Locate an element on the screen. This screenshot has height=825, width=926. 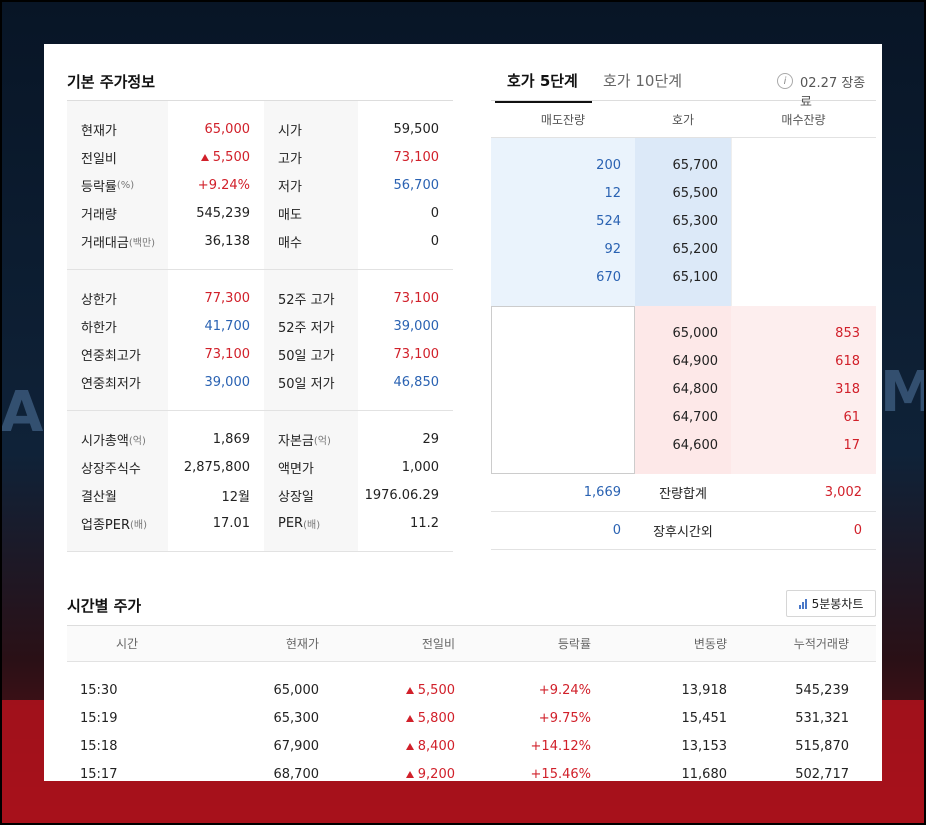
label-text: 고가 is located at coordinates (290, 159).